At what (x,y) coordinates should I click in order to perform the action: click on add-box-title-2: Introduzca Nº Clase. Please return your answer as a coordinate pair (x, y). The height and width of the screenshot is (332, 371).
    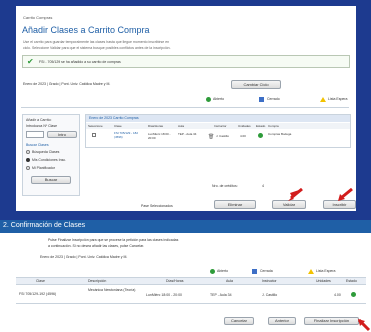
    Looking at the image, I should click on (42, 126).